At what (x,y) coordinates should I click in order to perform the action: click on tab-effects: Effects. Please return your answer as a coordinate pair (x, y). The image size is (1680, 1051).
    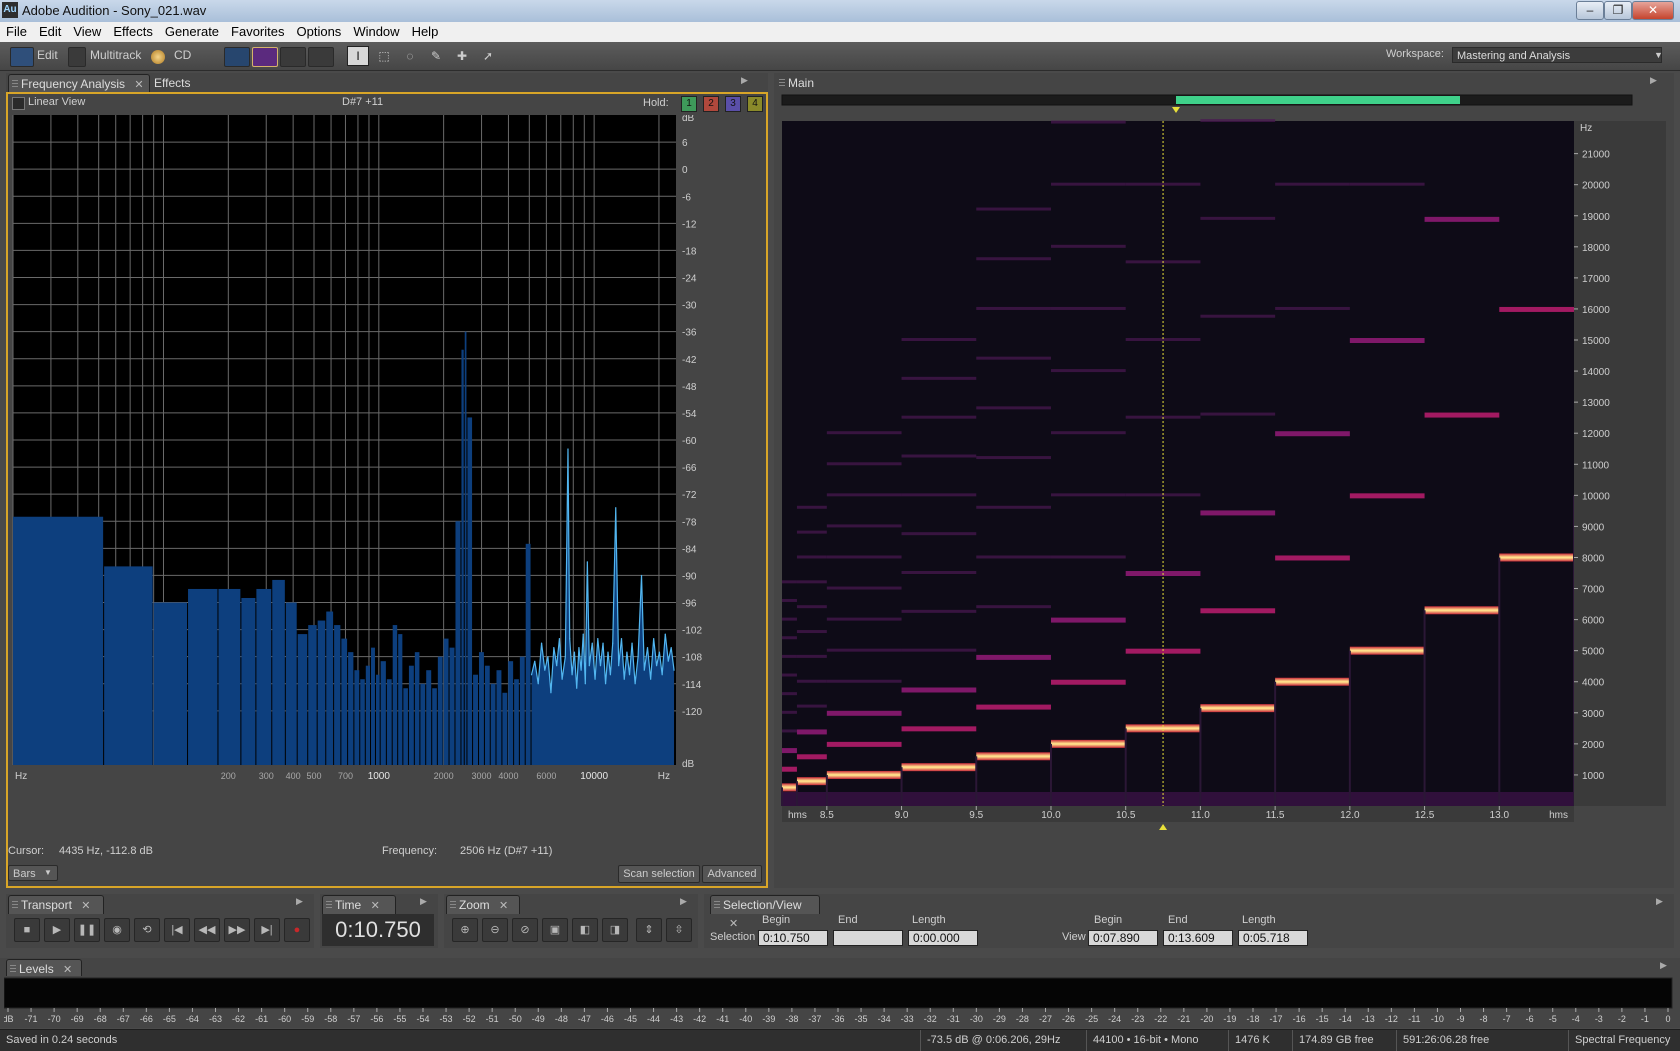
    Looking at the image, I should click on (178, 83).